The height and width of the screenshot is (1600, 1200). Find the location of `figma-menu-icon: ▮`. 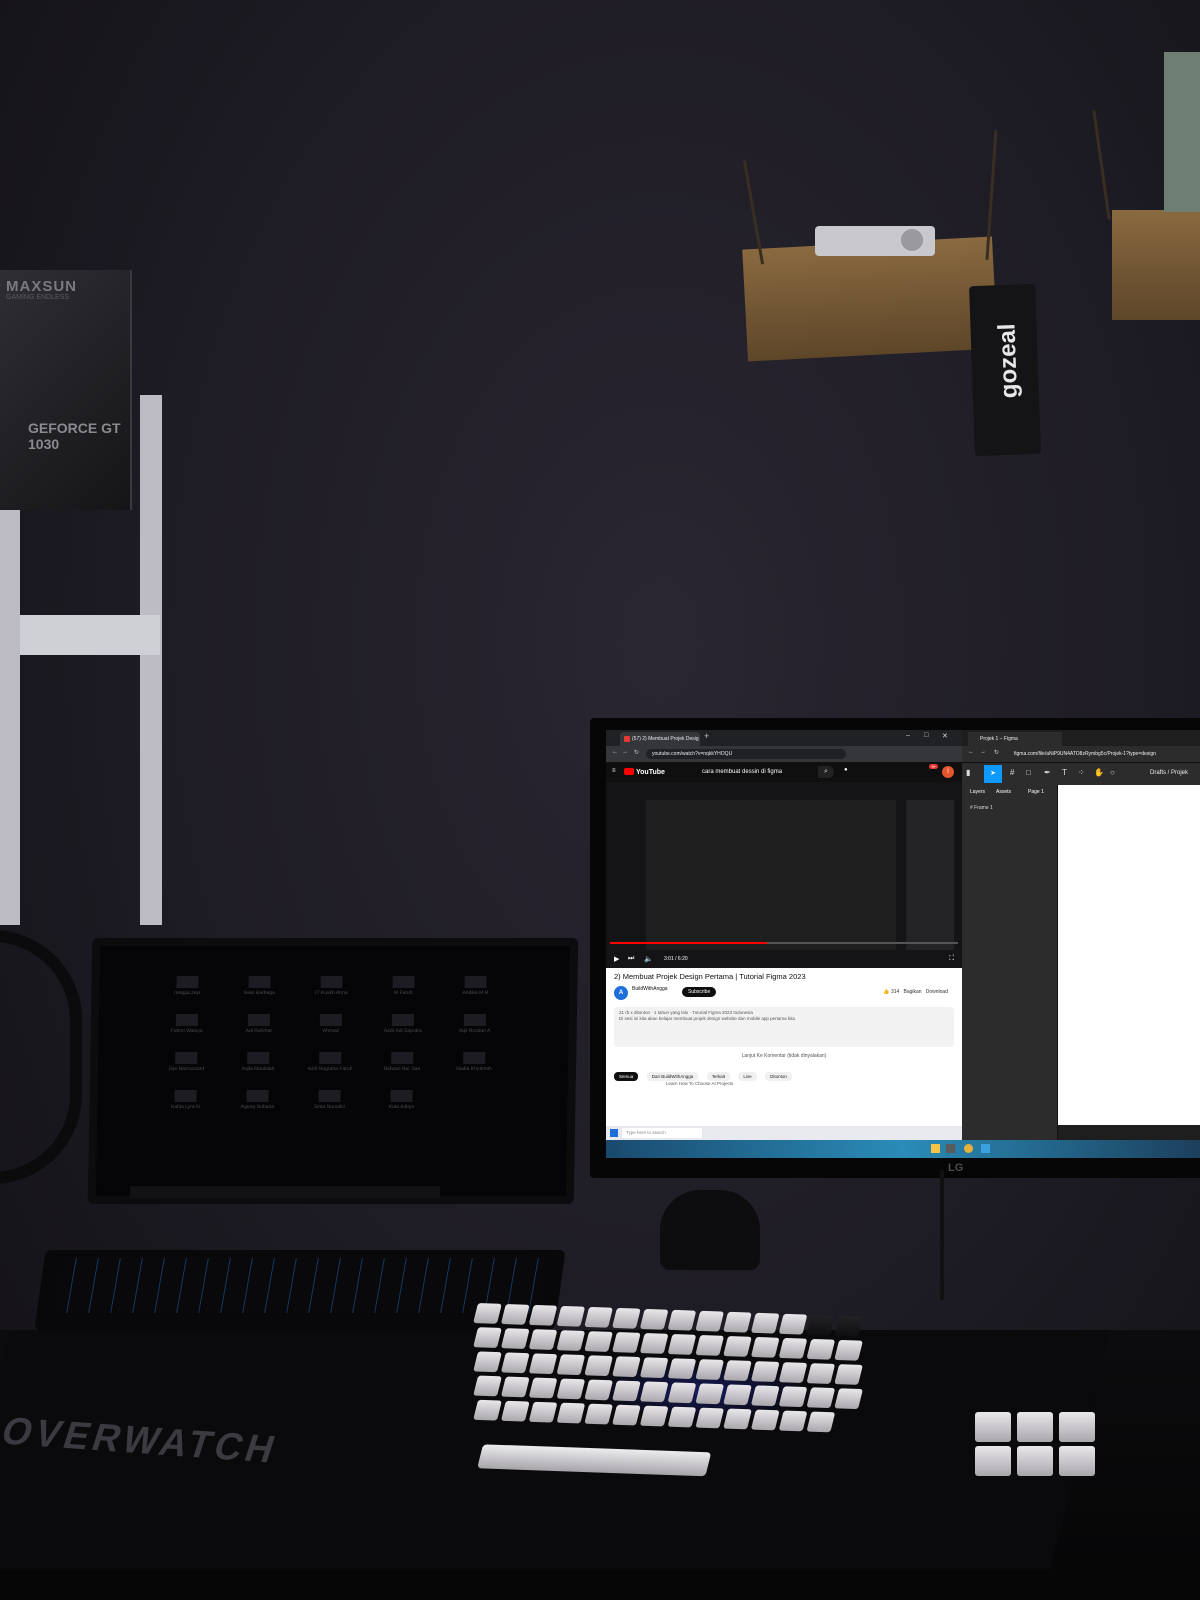

figma-menu-icon: ▮ is located at coordinates (968, 772).